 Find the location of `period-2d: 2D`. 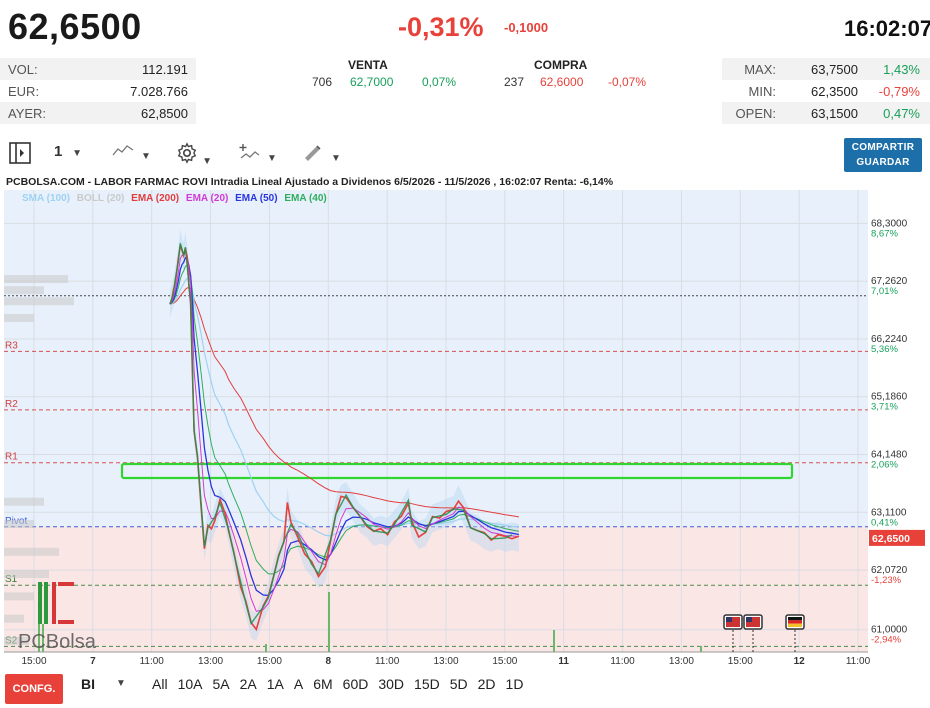

period-2d: 2D is located at coordinates (487, 684).